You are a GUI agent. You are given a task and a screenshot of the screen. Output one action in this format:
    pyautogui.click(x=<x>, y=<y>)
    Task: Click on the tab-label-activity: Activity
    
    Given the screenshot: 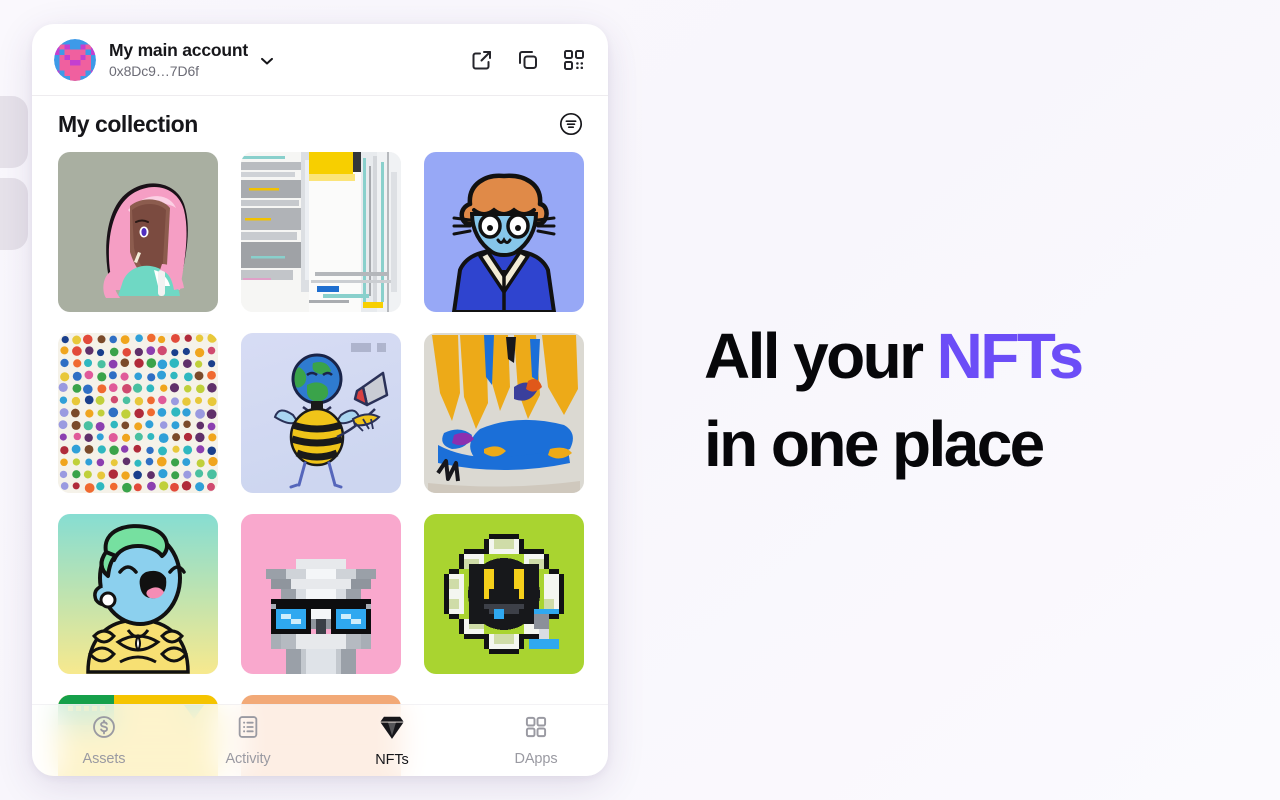 What is the action you would take?
    pyautogui.click(x=248, y=759)
    